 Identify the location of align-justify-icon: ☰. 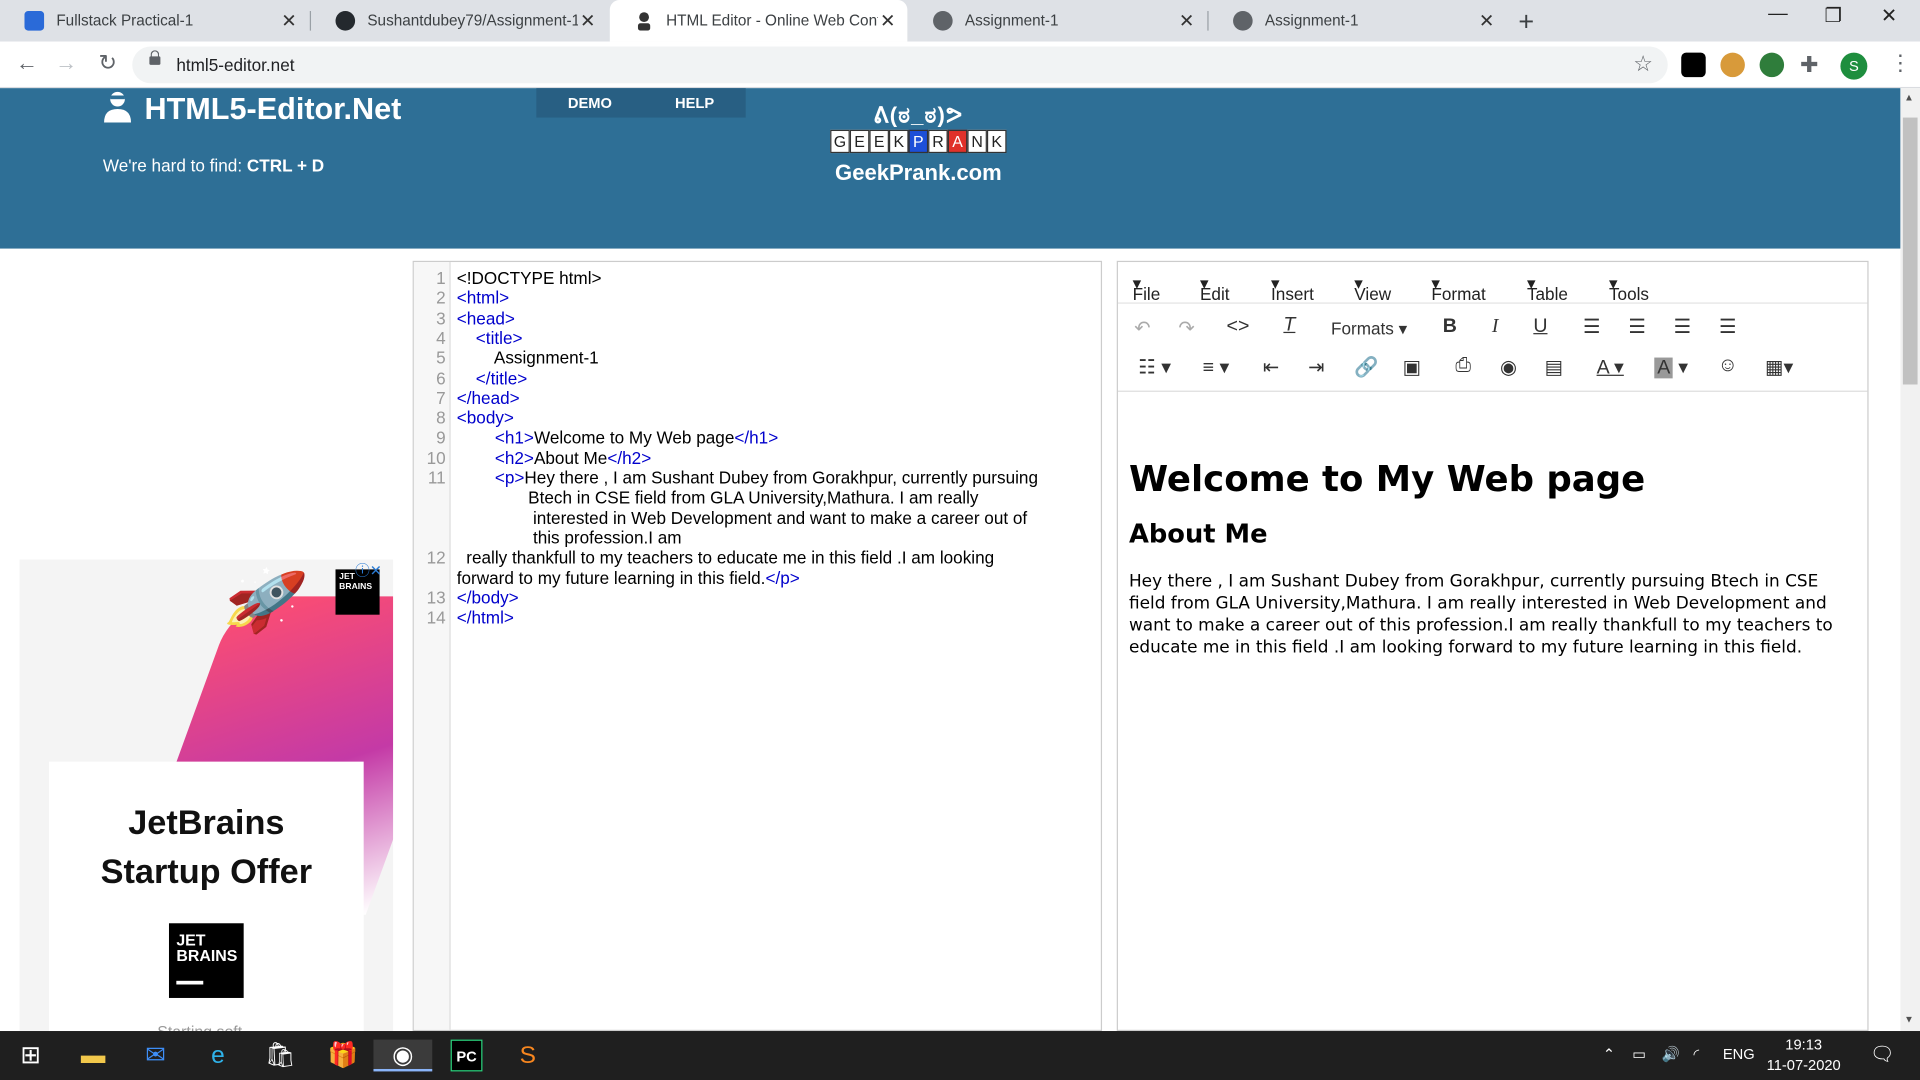
(1727, 327).